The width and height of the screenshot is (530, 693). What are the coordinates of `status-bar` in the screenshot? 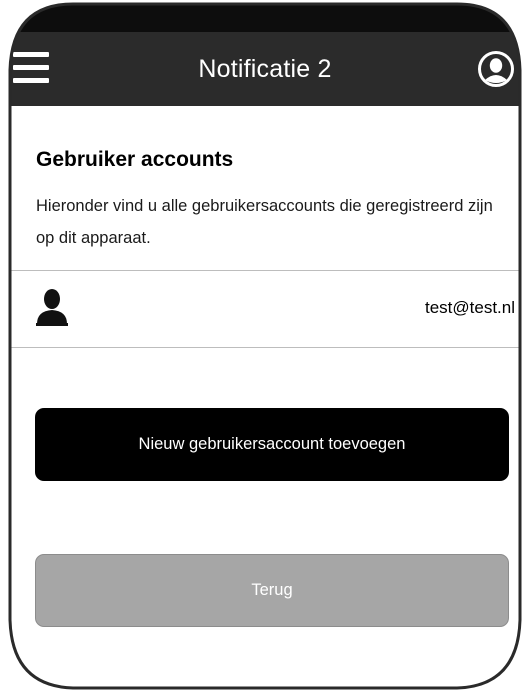 It's located at (265, 16).